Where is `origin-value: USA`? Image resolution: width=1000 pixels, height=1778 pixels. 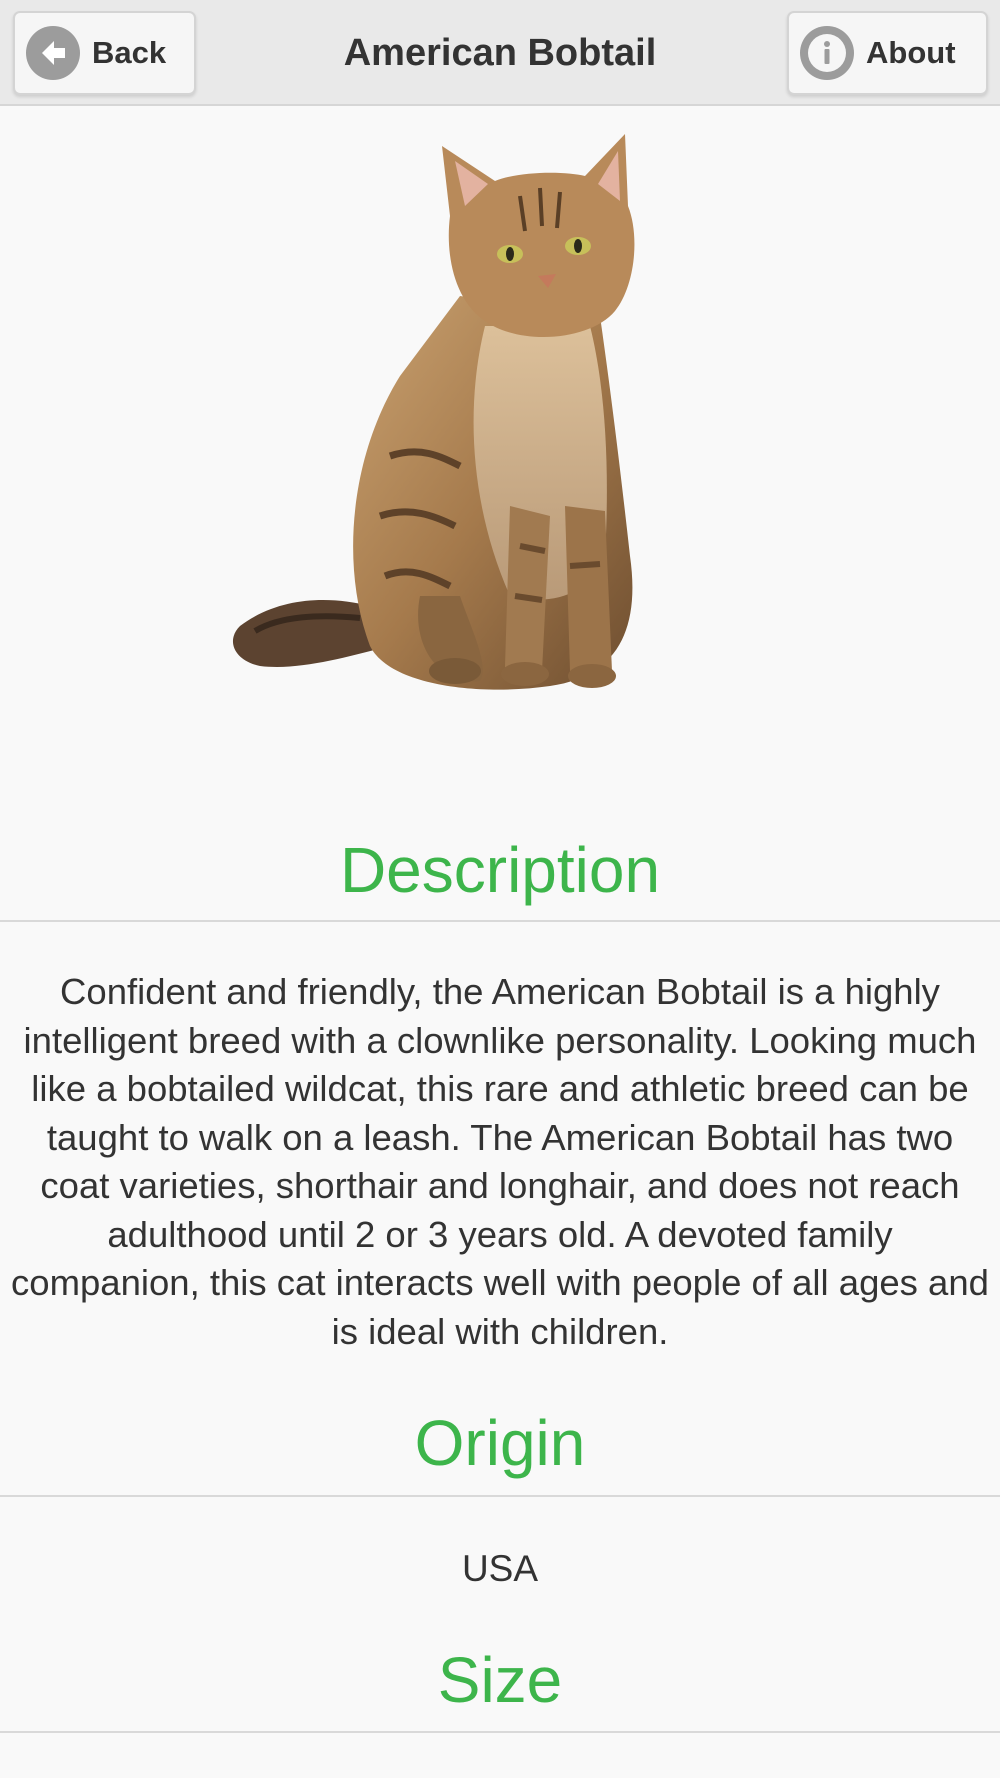
origin-value: USA is located at coordinates (500, 1568).